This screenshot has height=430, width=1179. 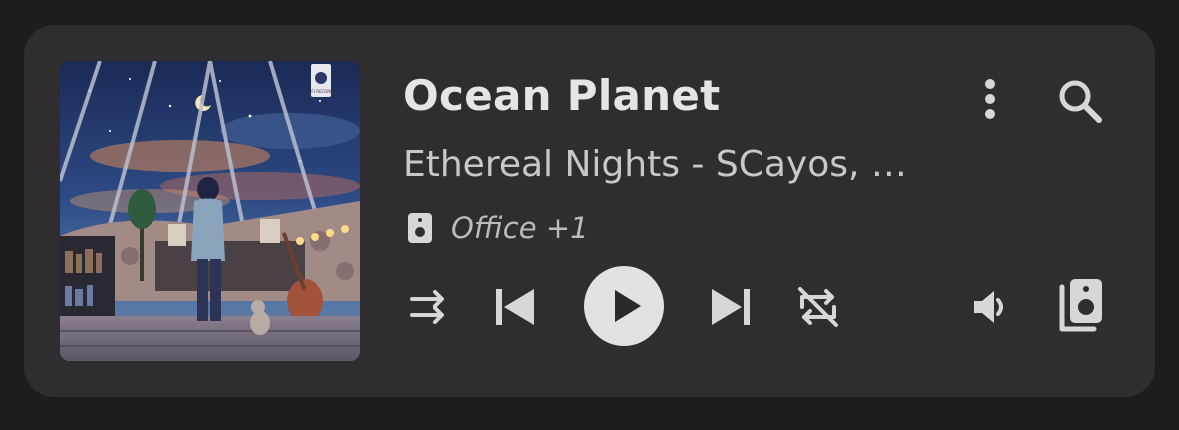 I want to click on play-icon, so click(x=624, y=306).